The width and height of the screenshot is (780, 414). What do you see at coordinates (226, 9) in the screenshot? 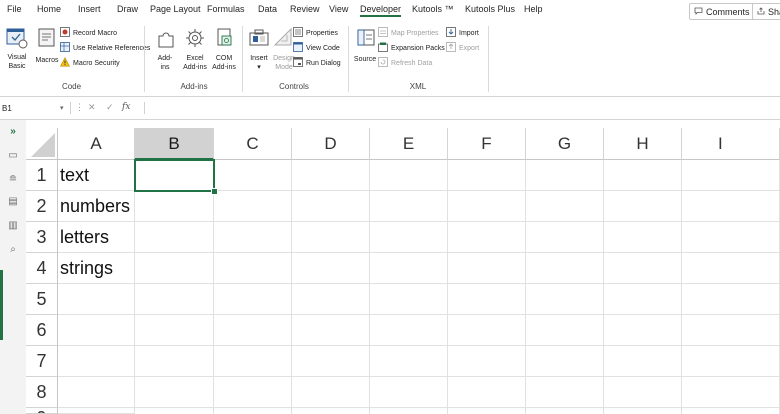
I see `menu-formulas: Formulas` at bounding box center [226, 9].